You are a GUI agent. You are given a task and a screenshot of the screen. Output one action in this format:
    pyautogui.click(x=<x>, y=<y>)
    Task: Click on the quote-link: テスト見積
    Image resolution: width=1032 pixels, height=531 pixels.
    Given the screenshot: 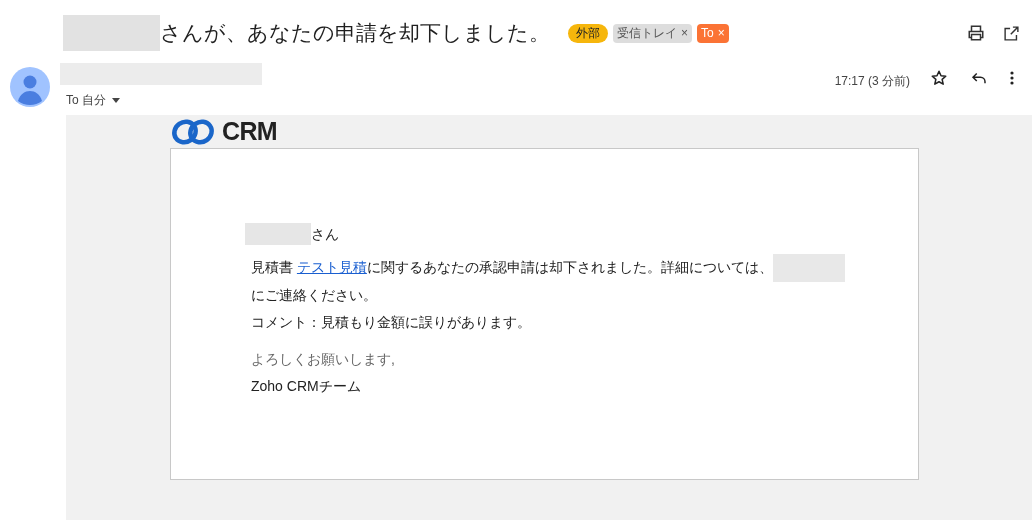 What is the action you would take?
    pyautogui.click(x=331, y=267)
    